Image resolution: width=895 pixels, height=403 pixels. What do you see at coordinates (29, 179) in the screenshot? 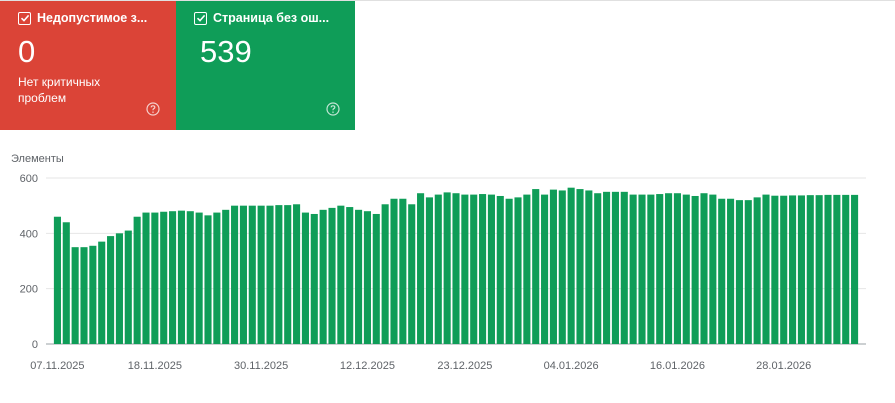
I see `y-tick-label: 600` at bounding box center [29, 179].